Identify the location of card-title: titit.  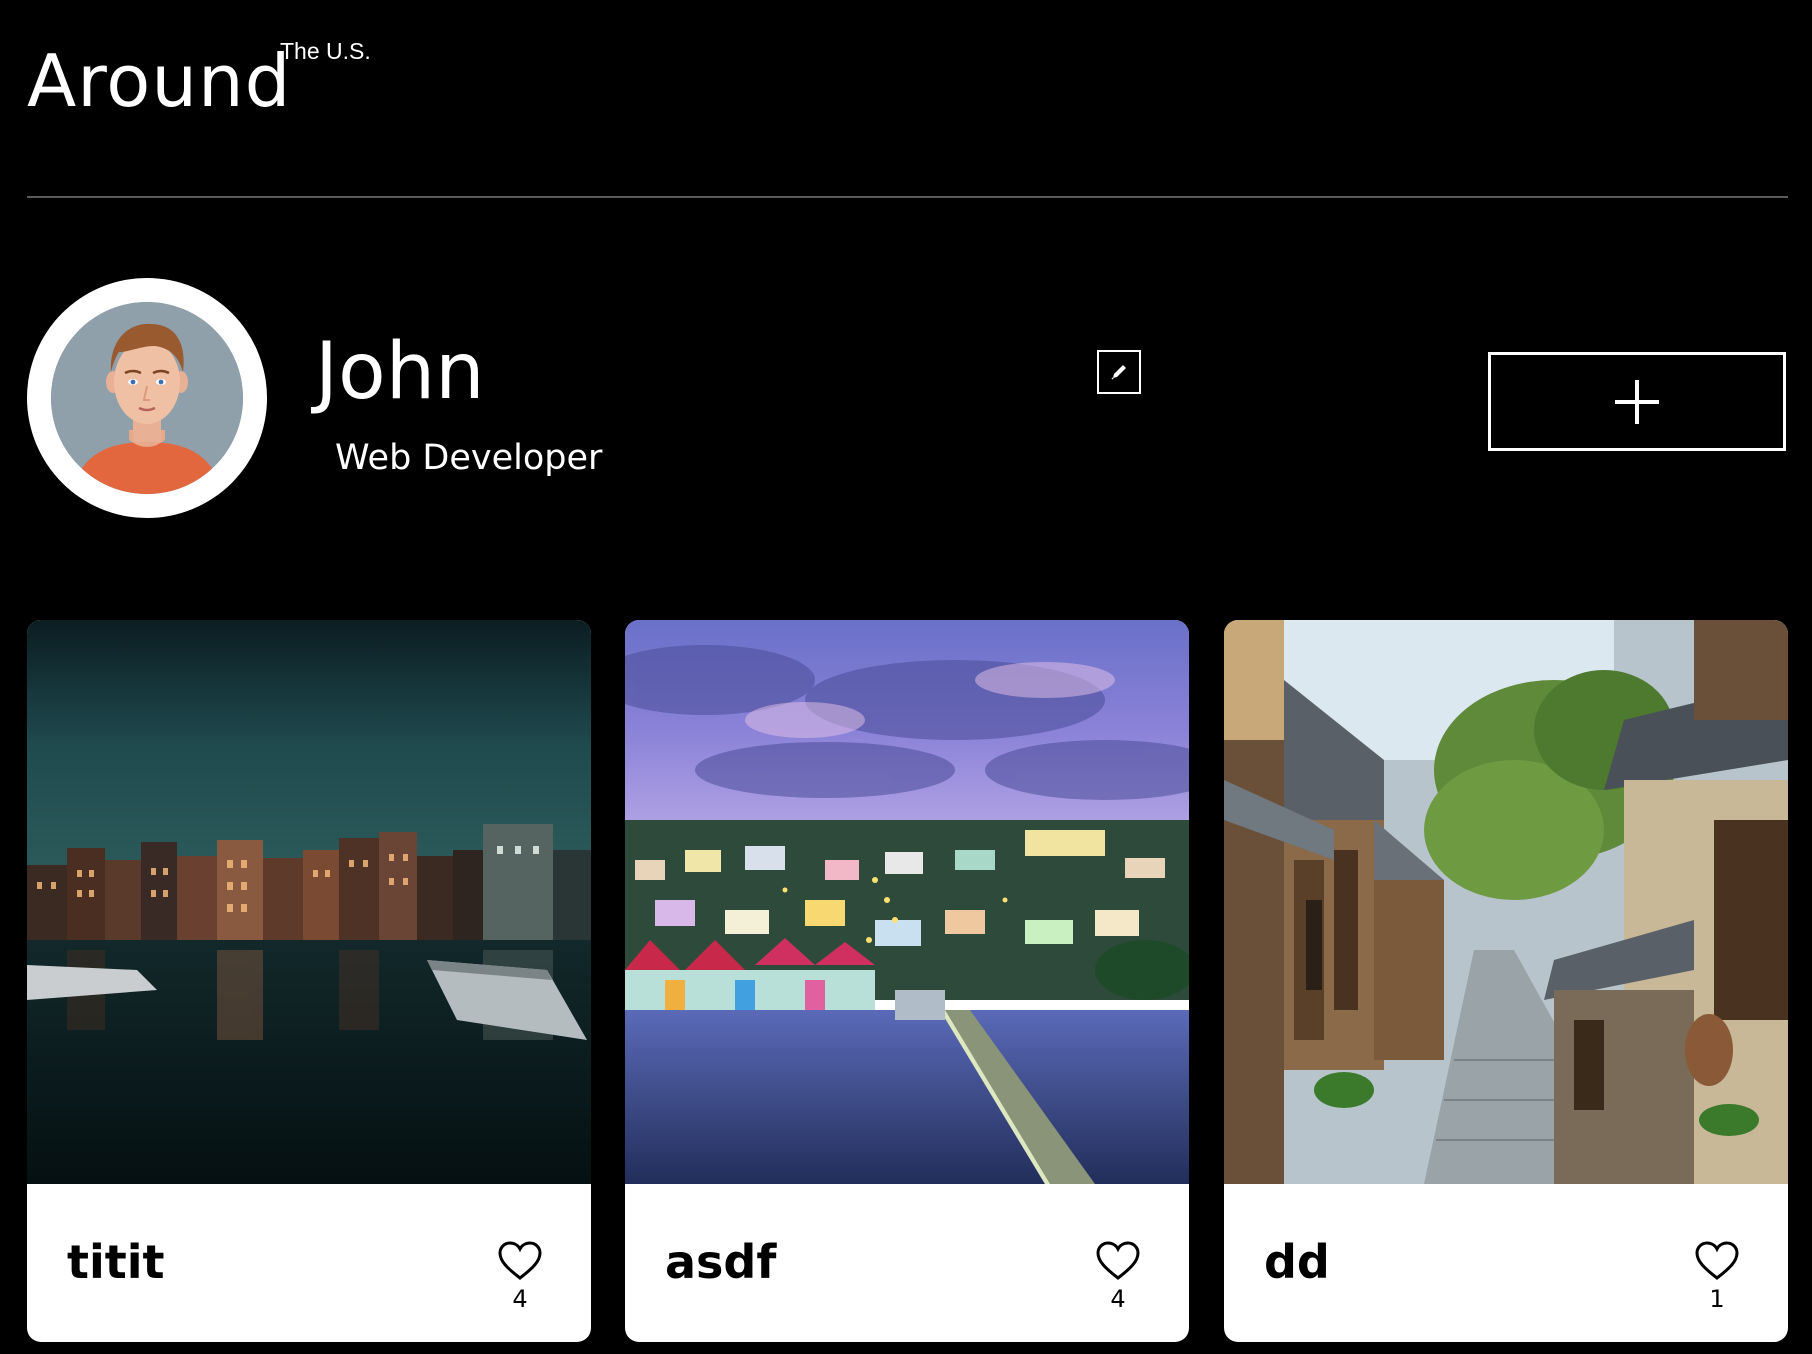
(116, 1262).